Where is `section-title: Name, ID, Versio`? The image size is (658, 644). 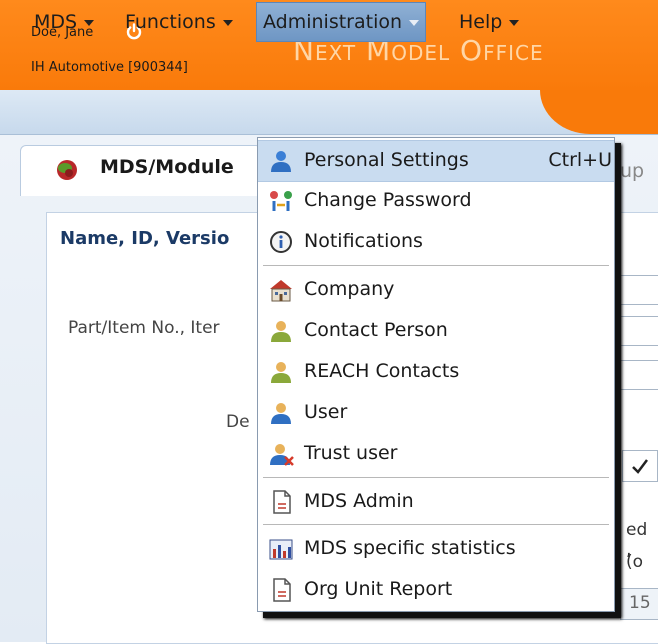 section-title: Name, ID, Versio is located at coordinates (145, 238).